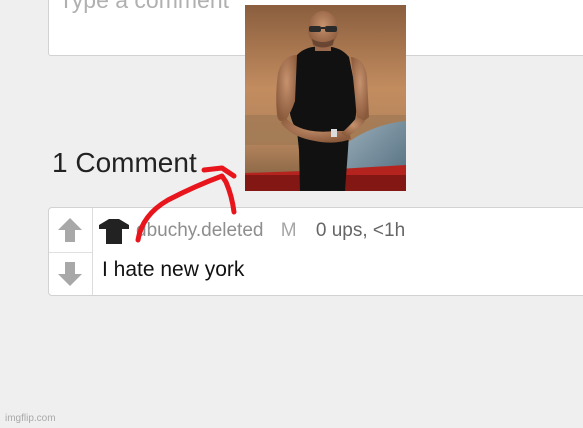 This screenshot has height=428, width=583. I want to click on vote-divider, so click(70, 252).